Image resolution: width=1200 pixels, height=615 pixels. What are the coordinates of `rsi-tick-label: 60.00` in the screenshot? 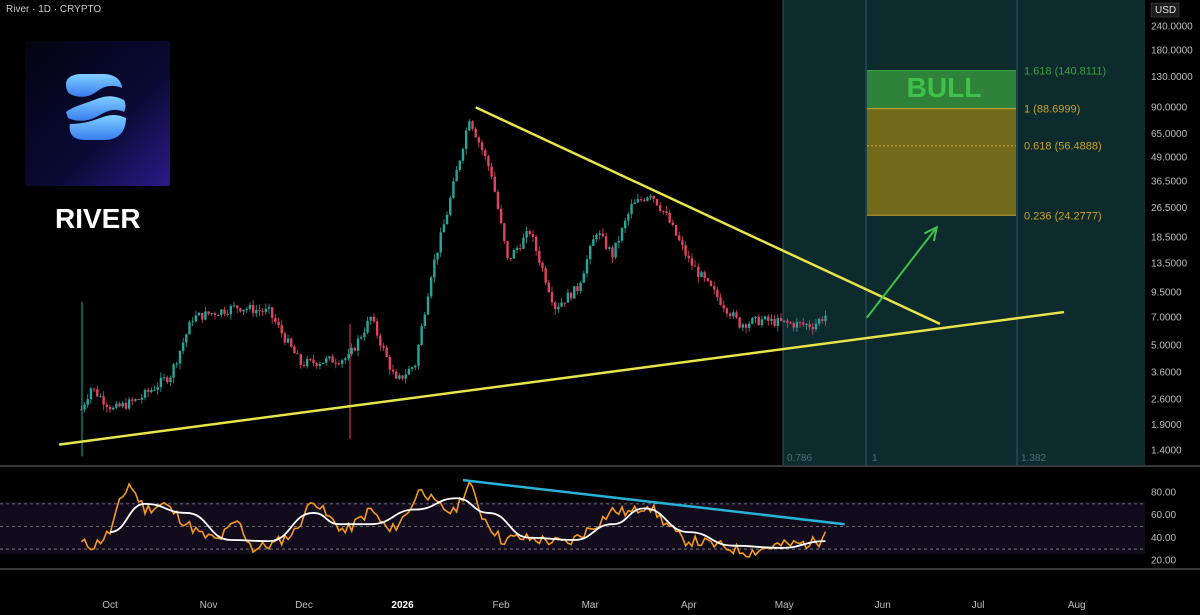 It's located at (1163, 515).